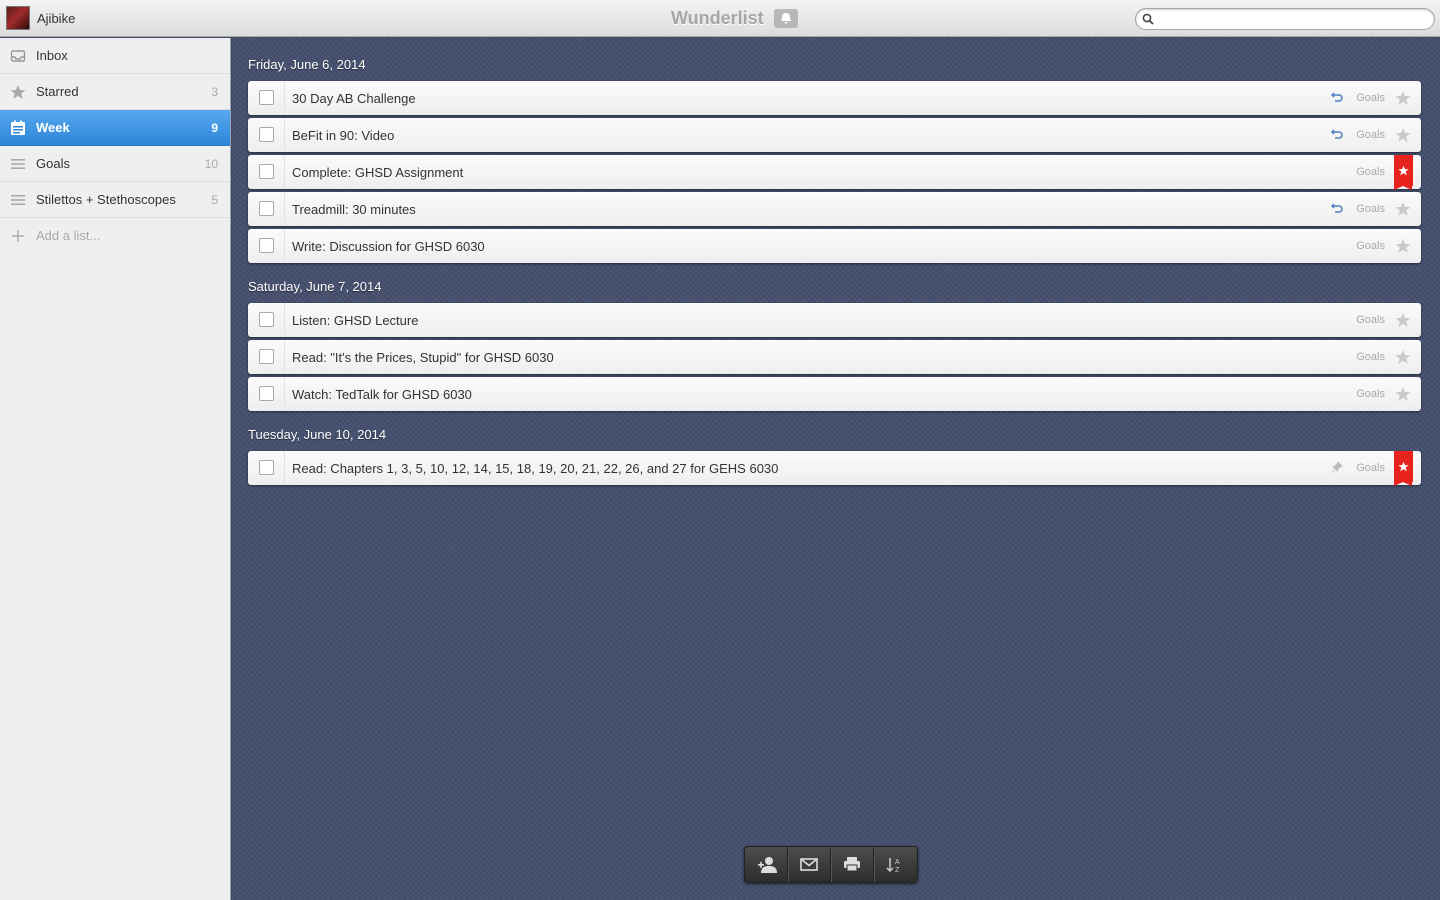  I want to click on sort-icon: AZ, so click(893, 866).